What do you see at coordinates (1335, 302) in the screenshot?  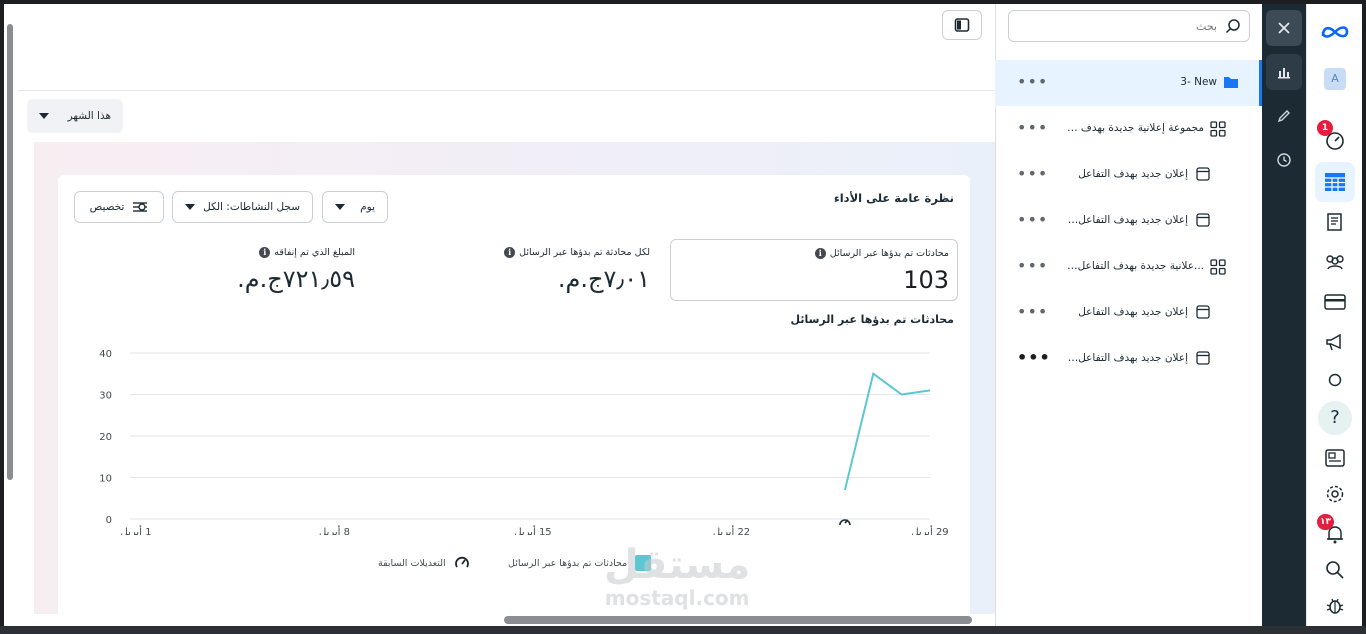 I see `rail-item-billing` at bounding box center [1335, 302].